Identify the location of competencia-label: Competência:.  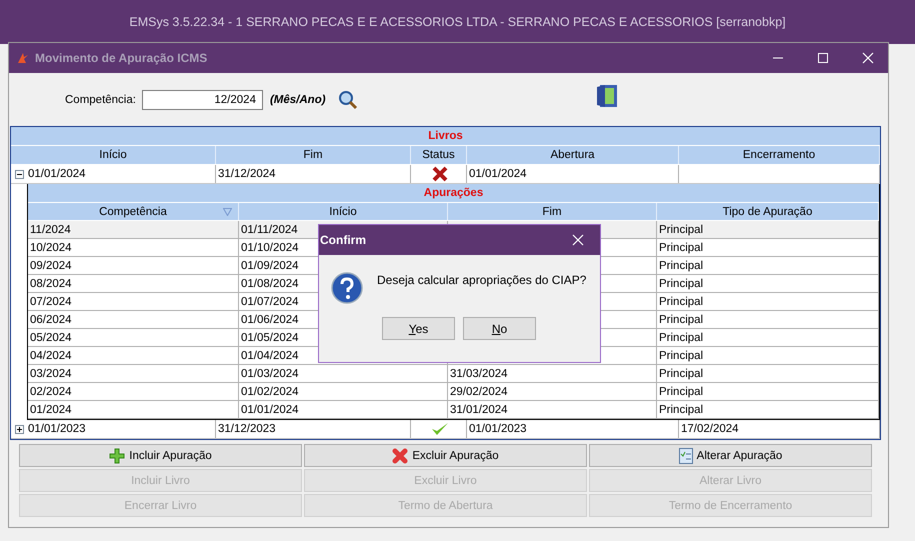
(100, 100).